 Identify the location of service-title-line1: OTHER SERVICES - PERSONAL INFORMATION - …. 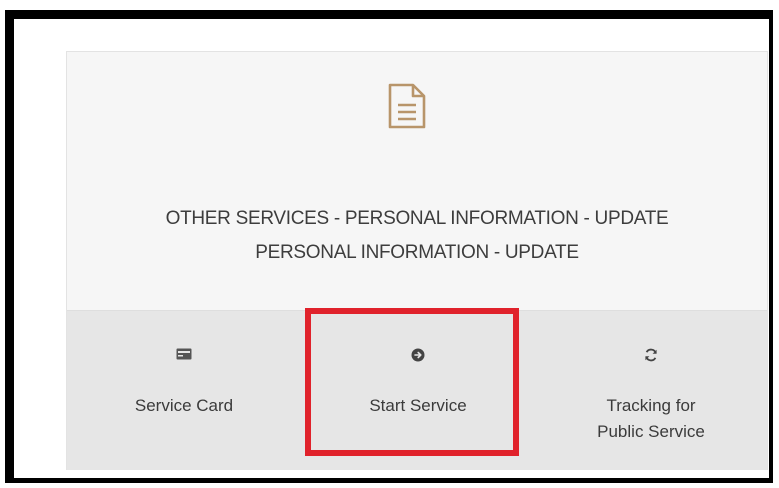
(417, 218).